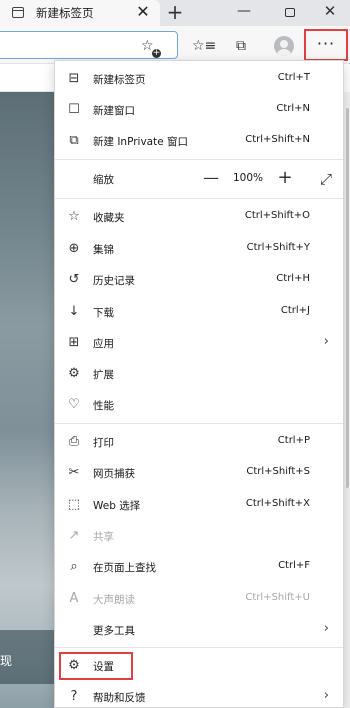 This screenshot has height=708, width=350. Describe the element at coordinates (204, 46) in the screenshot. I see `favorites-icon: ☆≡` at that location.